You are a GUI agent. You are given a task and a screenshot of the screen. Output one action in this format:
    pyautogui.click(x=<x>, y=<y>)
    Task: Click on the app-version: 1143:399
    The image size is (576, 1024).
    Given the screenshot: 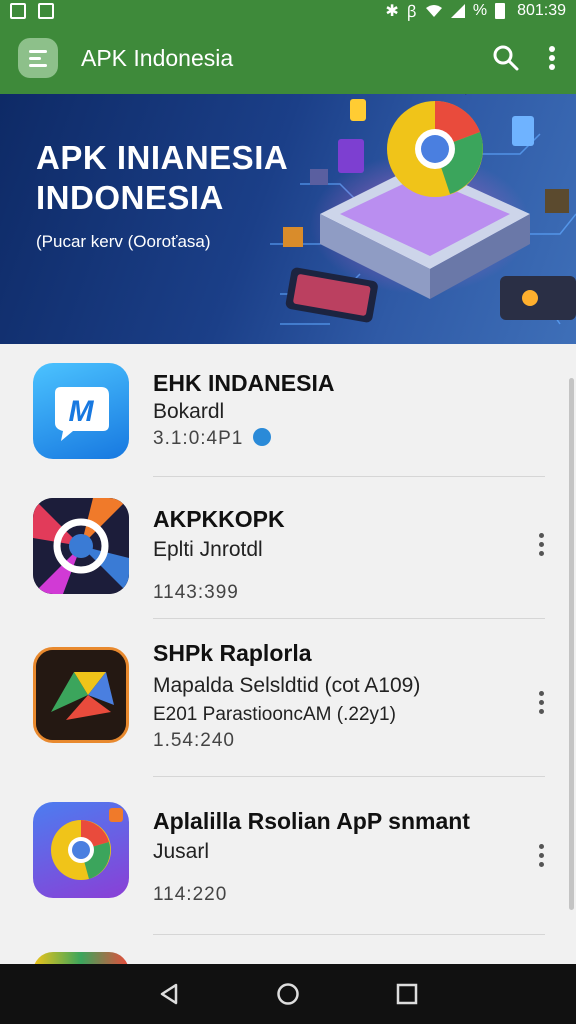 What is the action you would take?
    pyautogui.click(x=196, y=592)
    